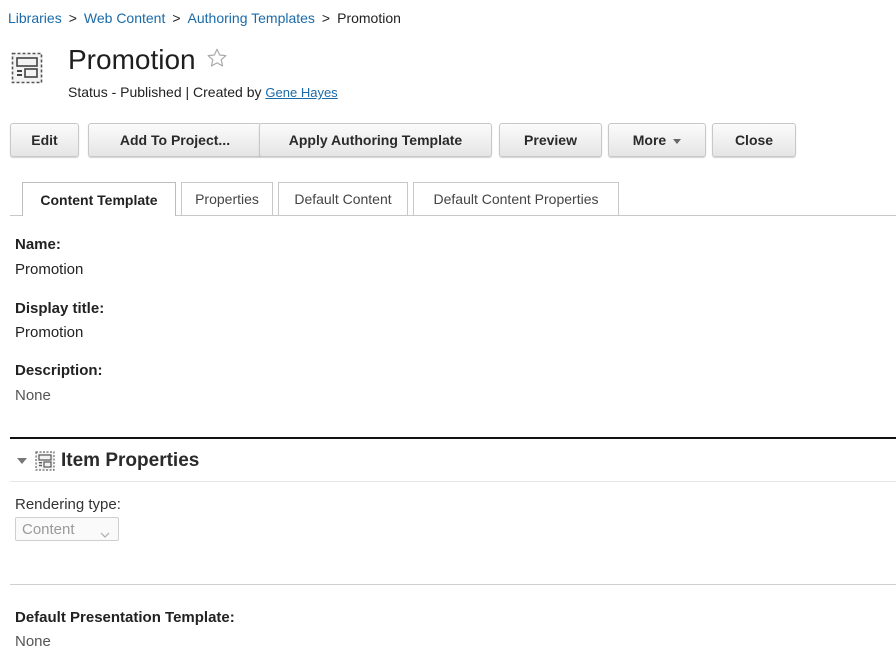 The height and width of the screenshot is (651, 896). Describe the element at coordinates (68, 504) in the screenshot. I see `rendering-type-label: Rendering type:` at that location.